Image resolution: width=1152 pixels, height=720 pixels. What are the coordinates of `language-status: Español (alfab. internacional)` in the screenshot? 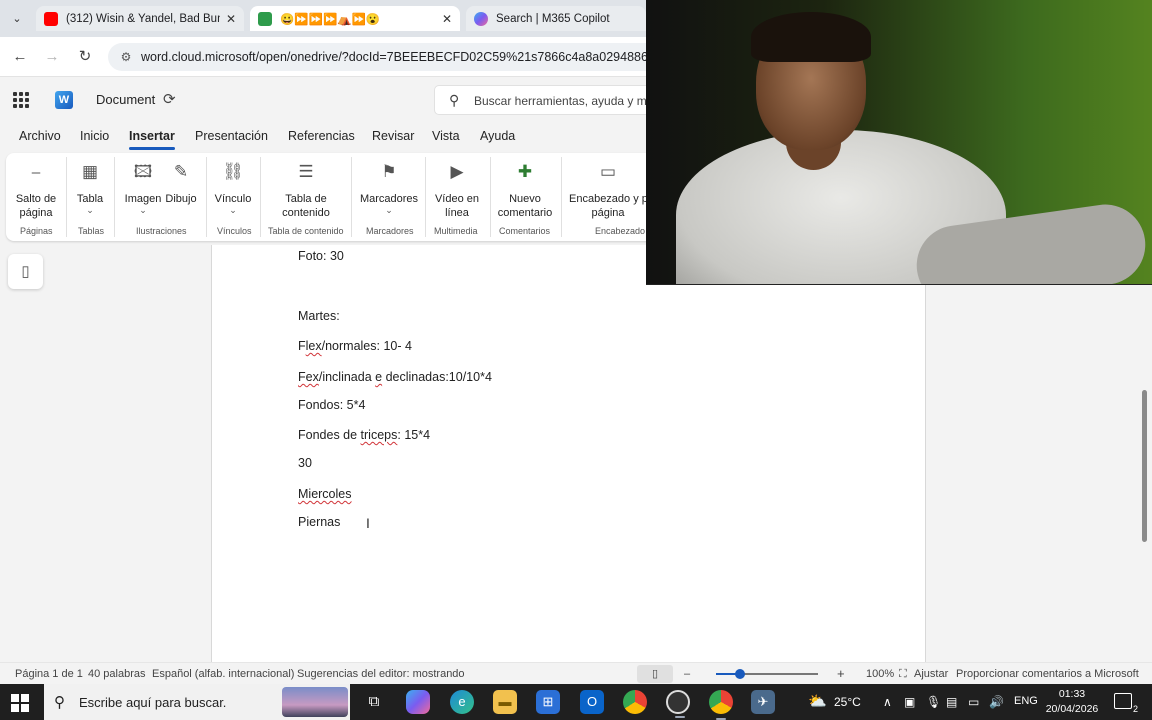 It's located at (223, 674).